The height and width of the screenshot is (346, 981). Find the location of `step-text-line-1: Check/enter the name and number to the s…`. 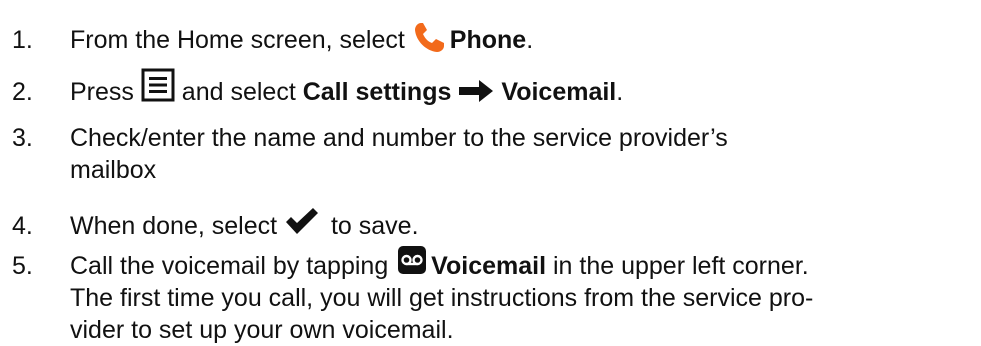

step-text-line-1: Check/enter the name and number to the s… is located at coordinates (399, 138).